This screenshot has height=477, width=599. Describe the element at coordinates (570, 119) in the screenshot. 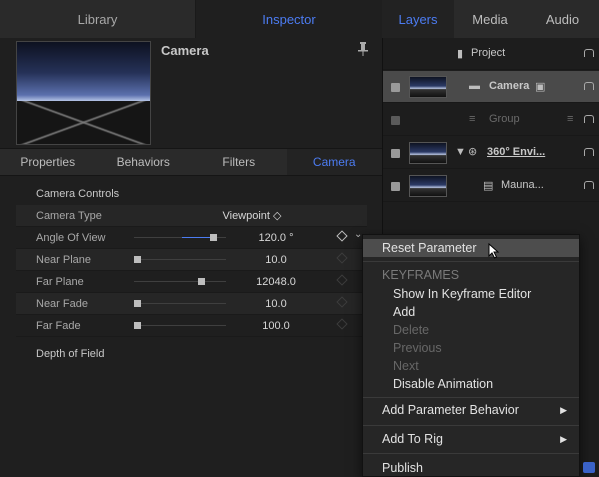

I see `stack-icon: ≡` at that location.